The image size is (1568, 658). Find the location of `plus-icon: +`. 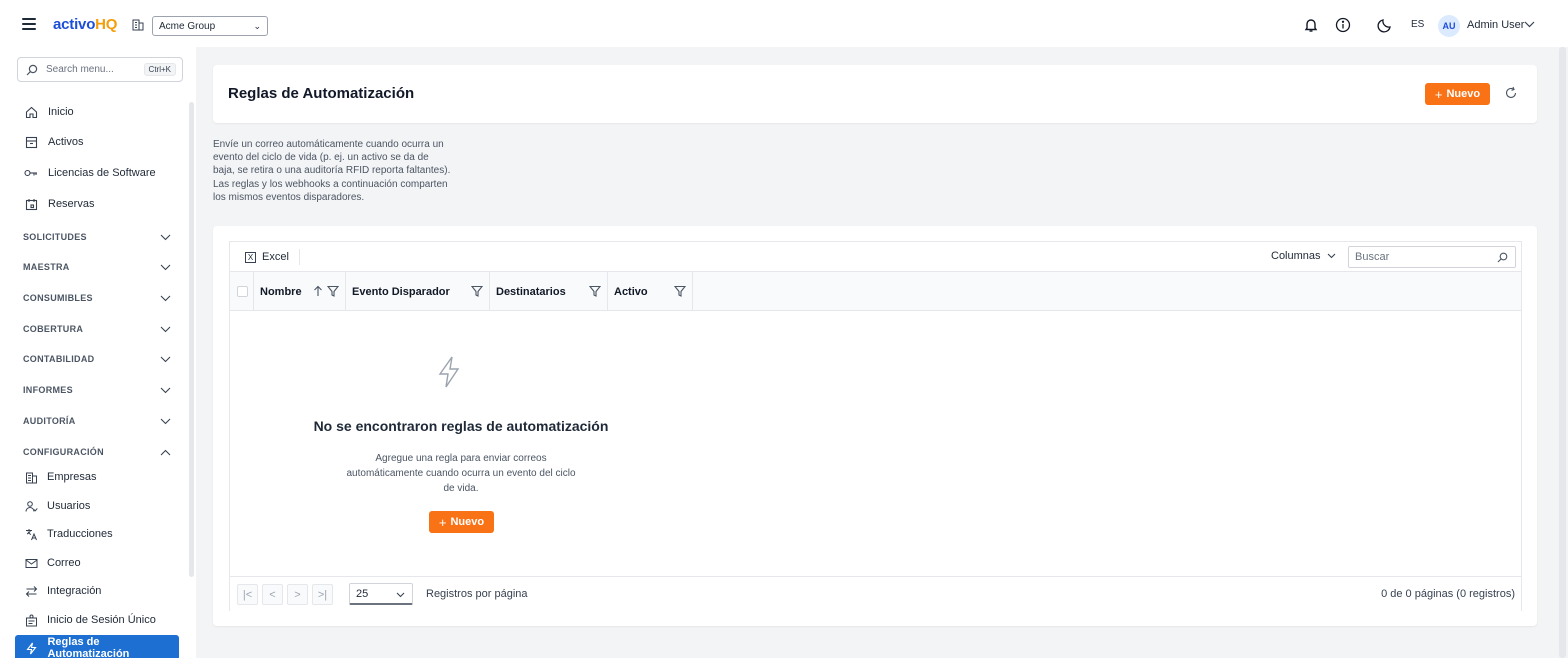

plus-icon: + is located at coordinates (442, 522).